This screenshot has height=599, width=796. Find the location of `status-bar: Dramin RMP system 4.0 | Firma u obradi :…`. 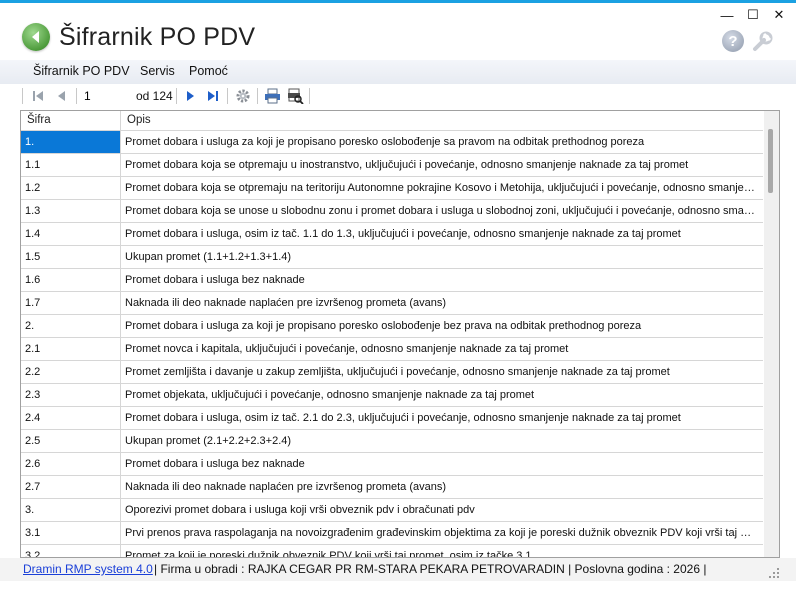

status-bar: Dramin RMP system 4.0 | Firma u obradi :… is located at coordinates (398, 569).